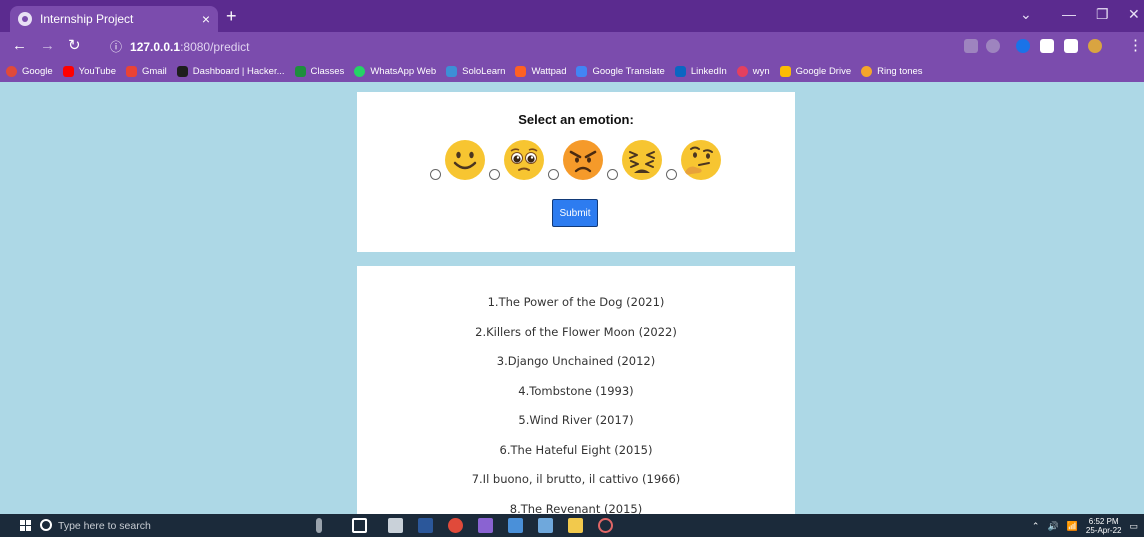 This screenshot has width=1144, height=537. Describe the element at coordinates (89, 71) in the screenshot. I see `bookmark-youtube: YouTube` at that location.